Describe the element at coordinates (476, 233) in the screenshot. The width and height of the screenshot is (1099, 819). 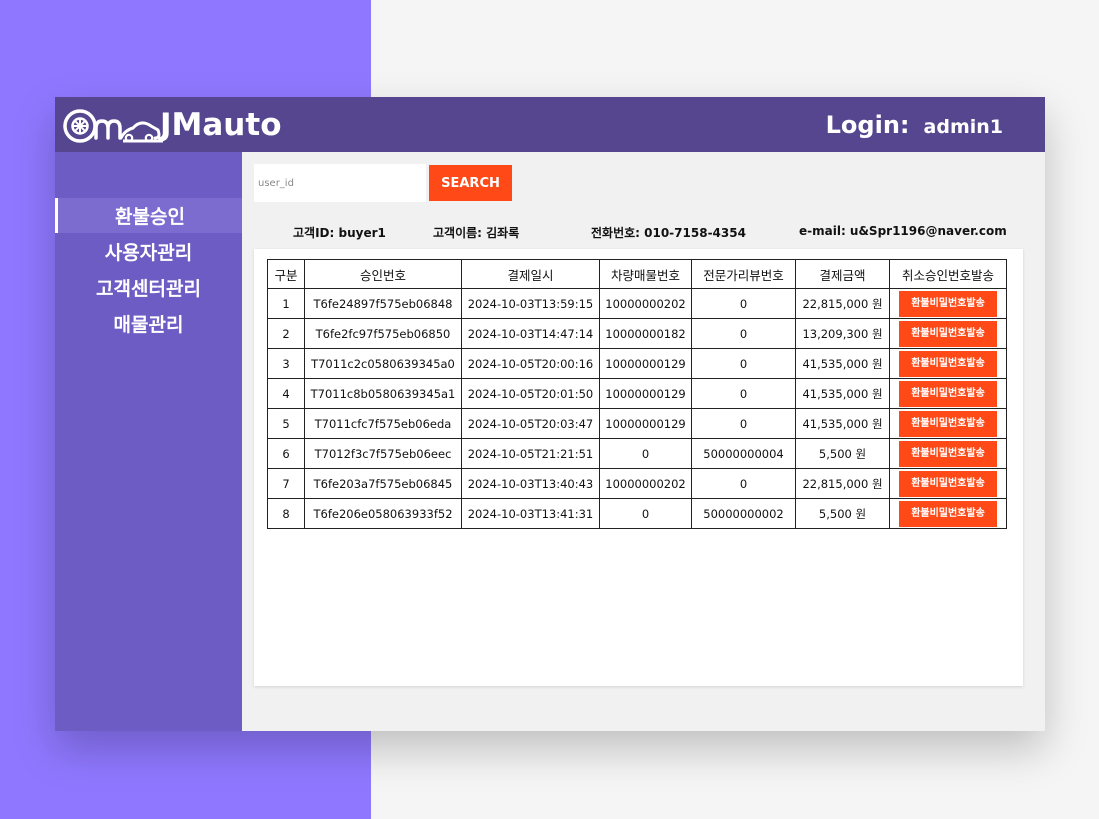
I see `customer-name: 고객이름: 김좌록` at that location.